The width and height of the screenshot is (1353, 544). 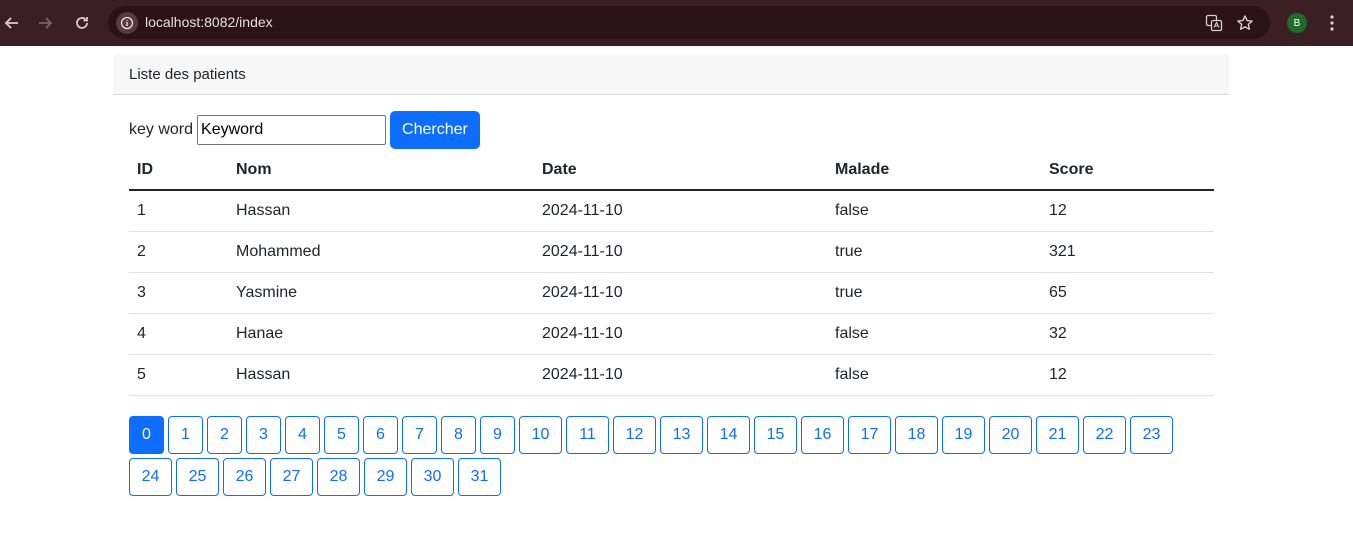 What do you see at coordinates (689, 22) in the screenshot?
I see `address-bar: localhost:8082/index` at bounding box center [689, 22].